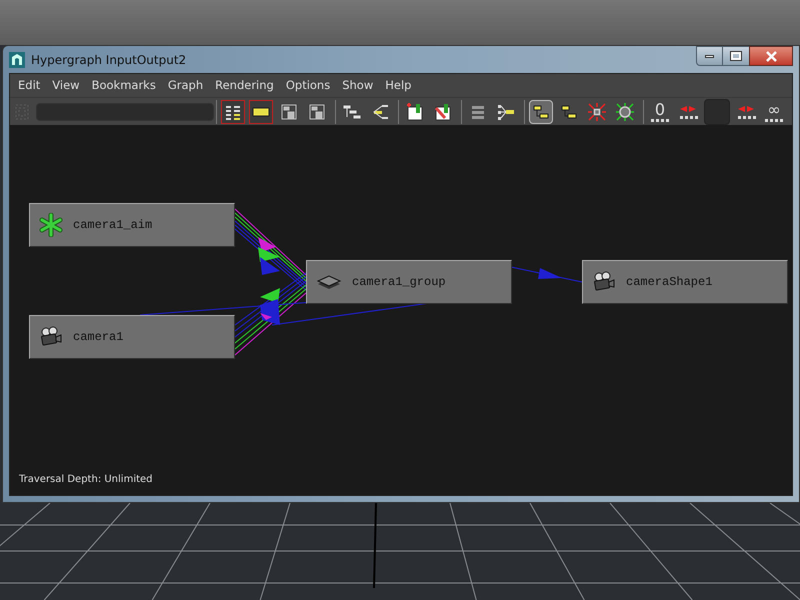 The height and width of the screenshot is (600, 800). What do you see at coordinates (125, 111) in the screenshot?
I see `name-field` at bounding box center [125, 111].